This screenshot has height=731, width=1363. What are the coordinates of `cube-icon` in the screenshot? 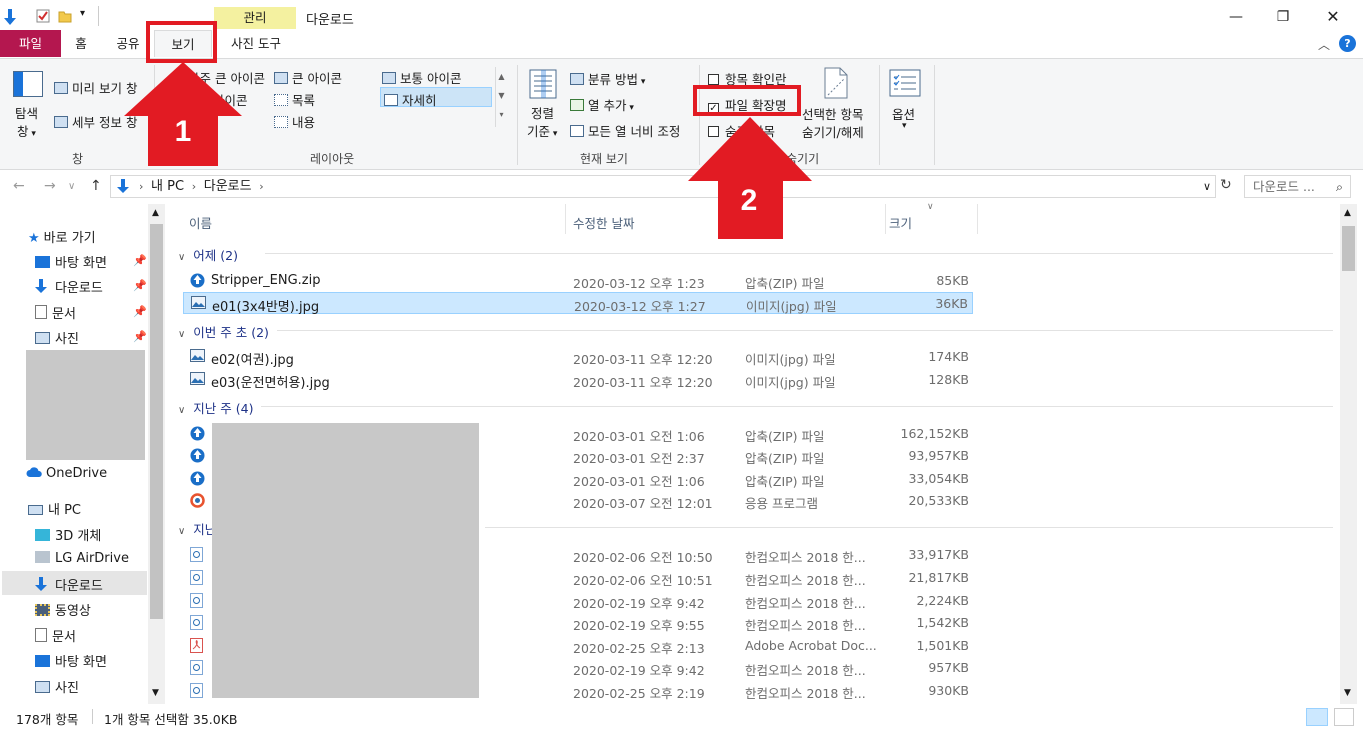 It's located at (42, 535).